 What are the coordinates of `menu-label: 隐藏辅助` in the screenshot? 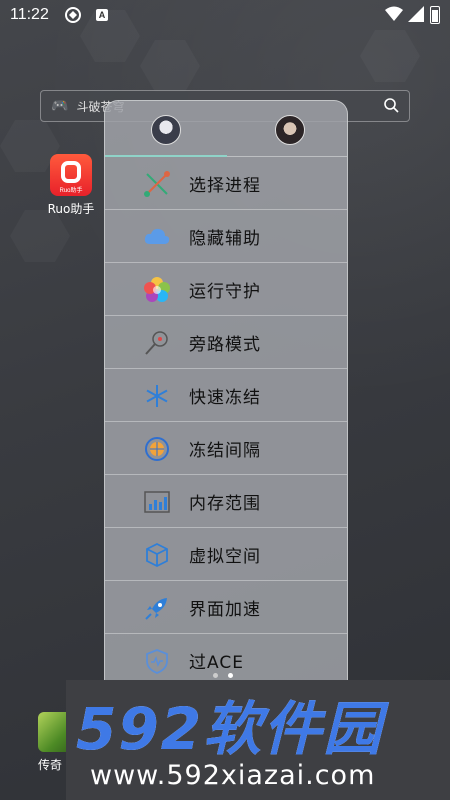 It's located at (225, 238).